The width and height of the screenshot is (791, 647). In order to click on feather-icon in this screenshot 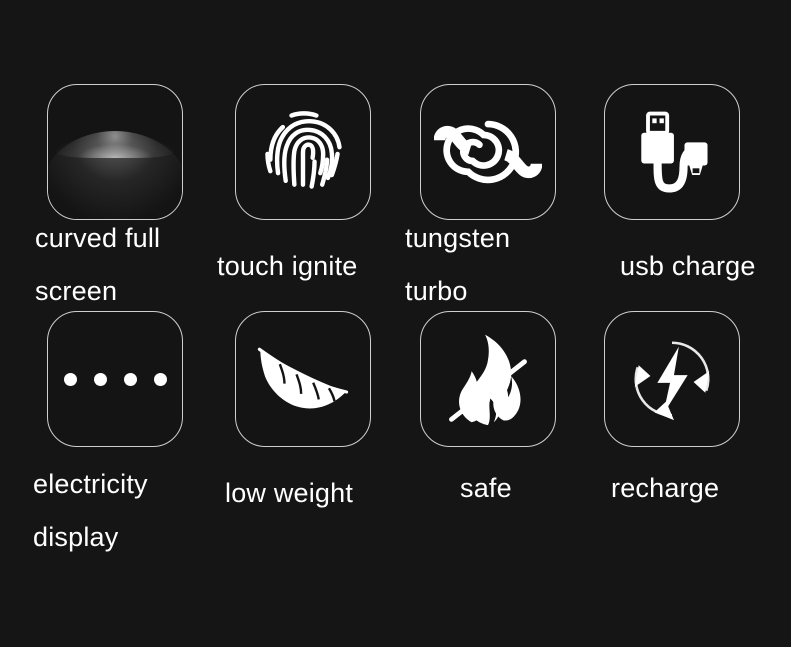, I will do `click(303, 379)`.